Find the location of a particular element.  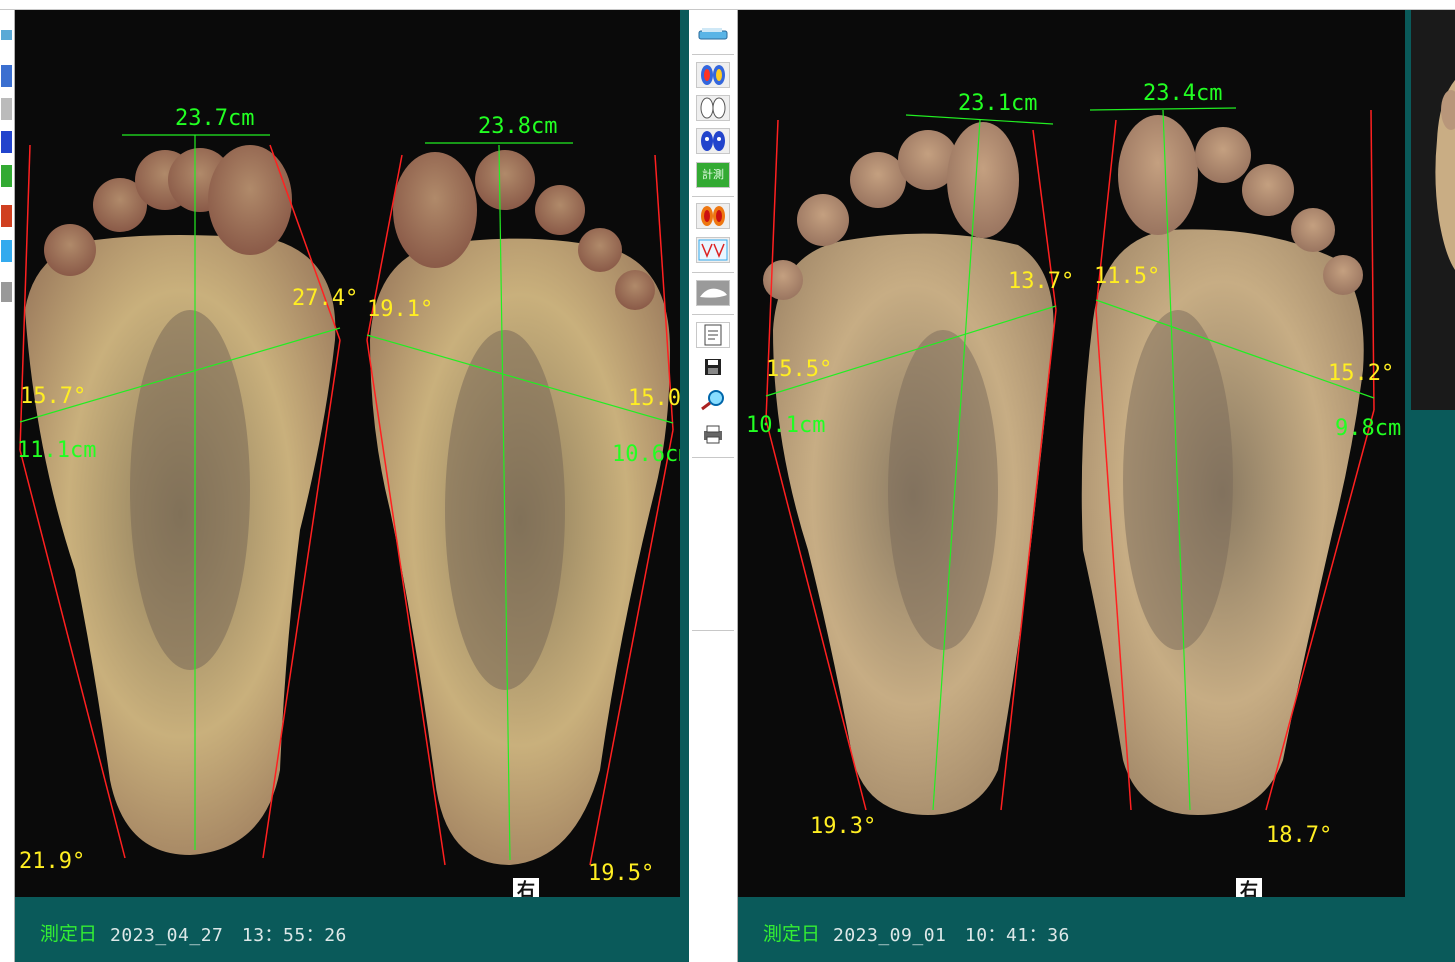

feet-outline-button is located at coordinates (713, 108).